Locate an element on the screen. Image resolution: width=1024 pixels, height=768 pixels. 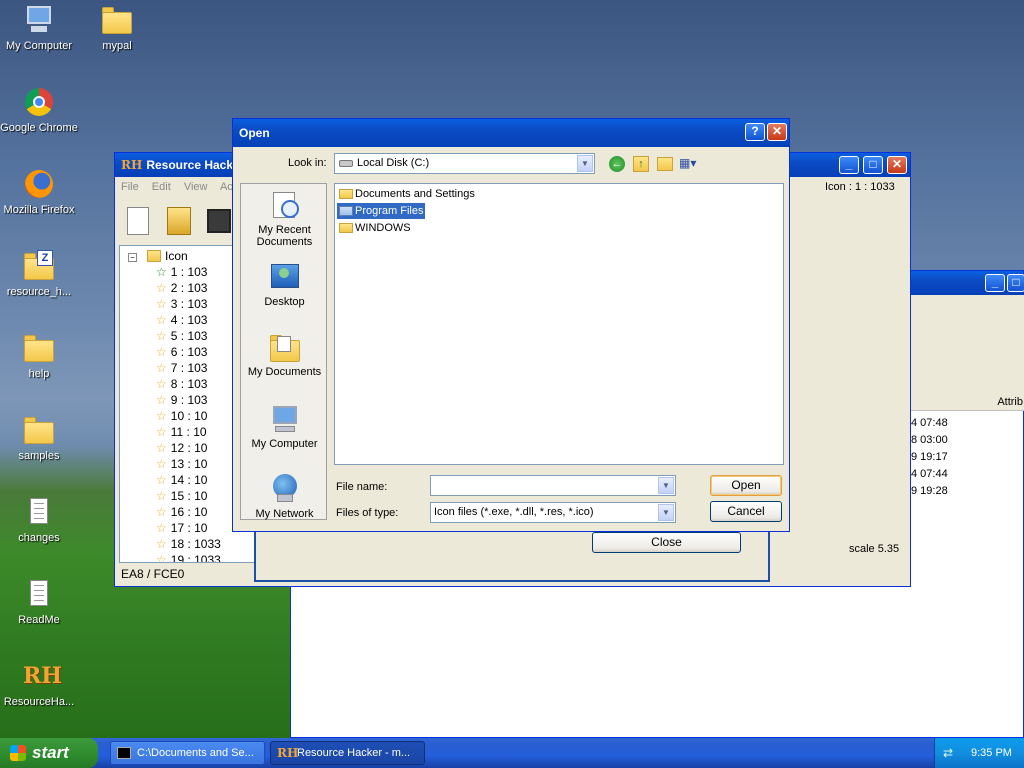
tree-item: ☆ 18 : 1033 is located at coordinates (188, 544).